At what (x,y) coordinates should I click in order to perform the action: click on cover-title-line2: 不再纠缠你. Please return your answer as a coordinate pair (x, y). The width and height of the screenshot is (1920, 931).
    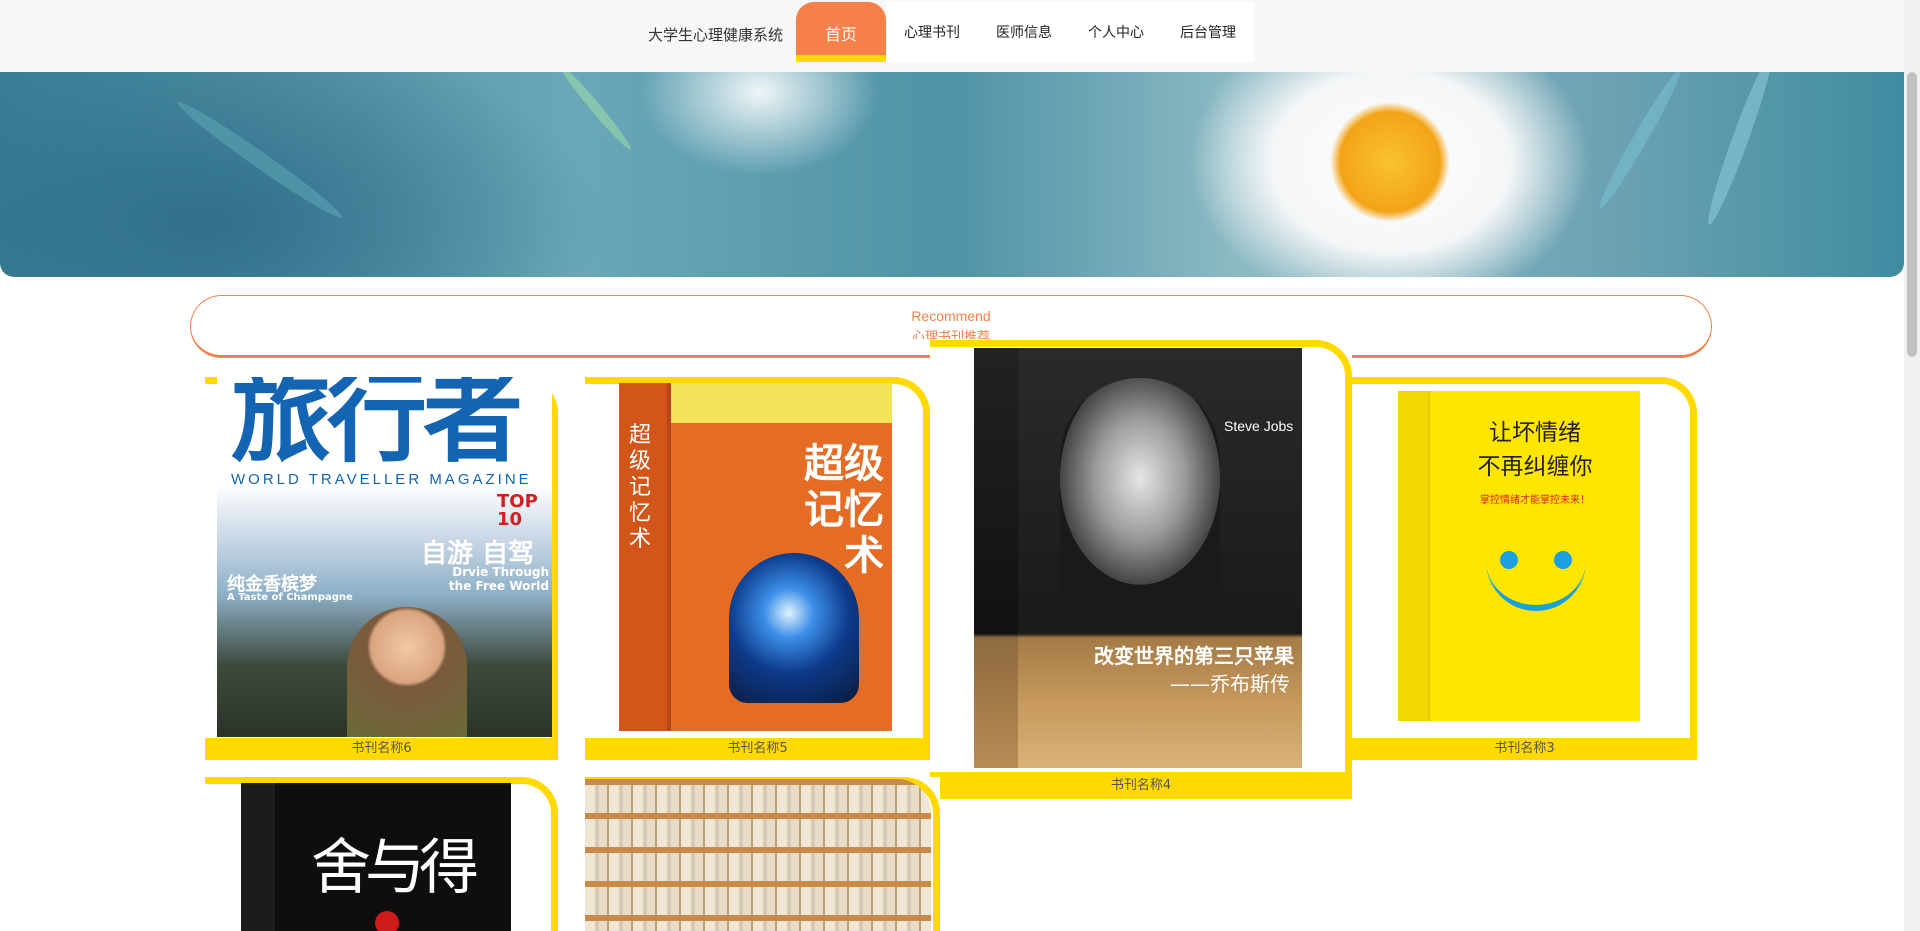
    Looking at the image, I should click on (1535, 467).